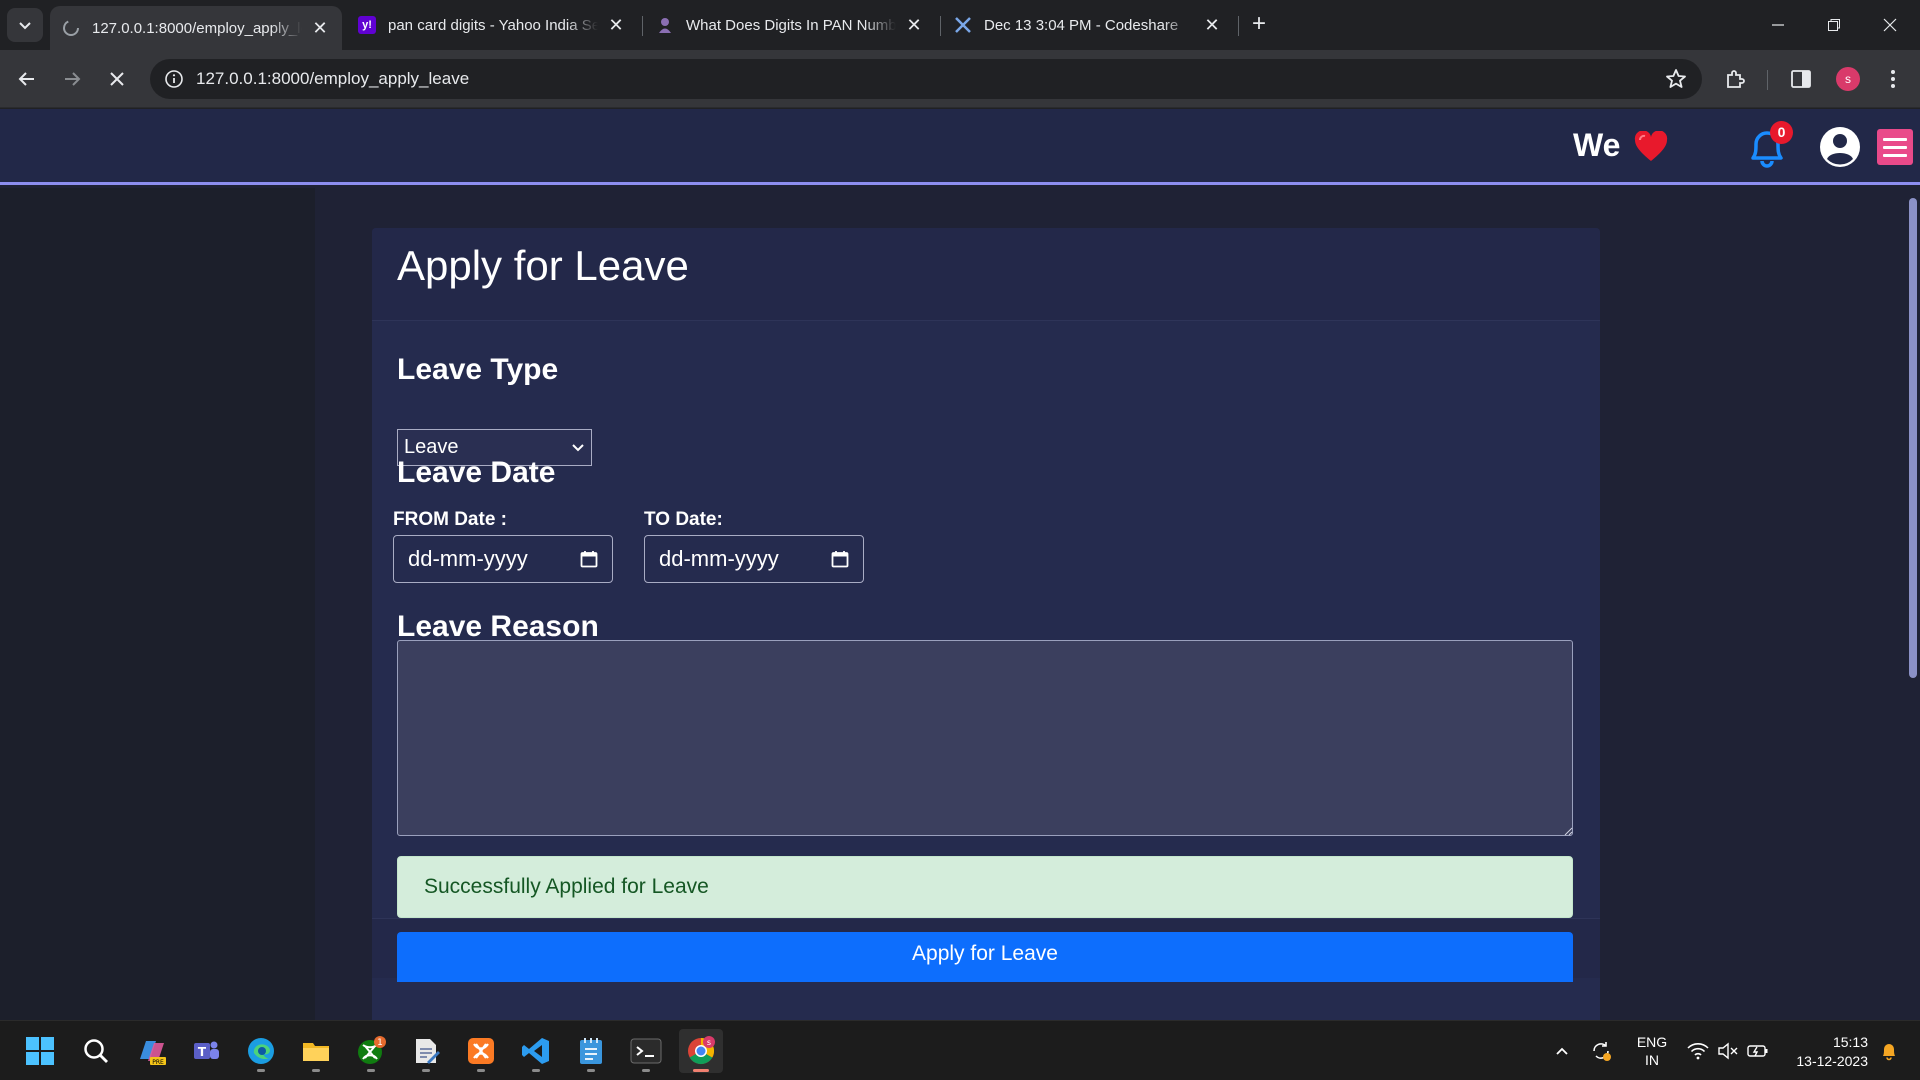 The width and height of the screenshot is (1920, 1080). I want to click on taskbar-xbox: 1, so click(371, 1051).